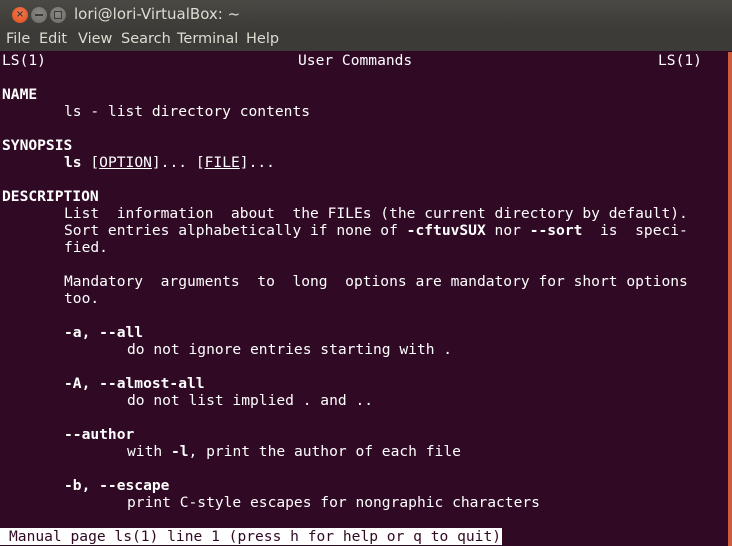 The width and height of the screenshot is (732, 546). I want to click on desc-flag: -cftuvSUX, so click(446, 230).